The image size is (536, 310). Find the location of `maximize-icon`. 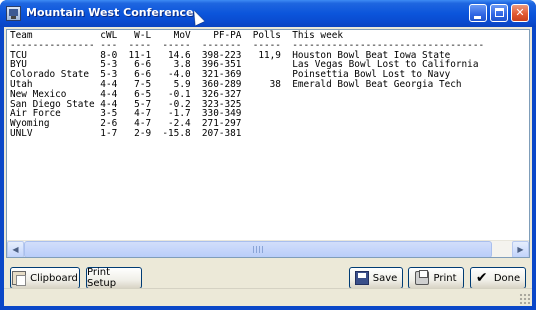

maximize-icon is located at coordinates (499, 12).